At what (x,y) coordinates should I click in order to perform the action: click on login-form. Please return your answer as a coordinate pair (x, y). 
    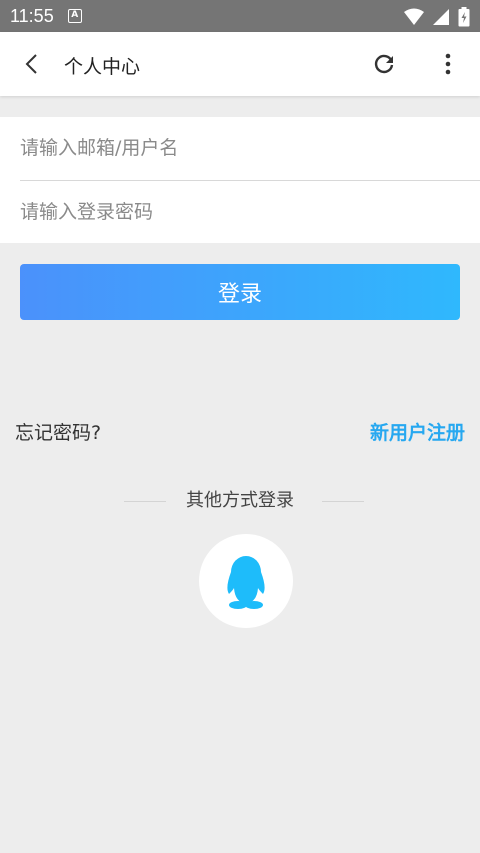
    Looking at the image, I should click on (240, 180).